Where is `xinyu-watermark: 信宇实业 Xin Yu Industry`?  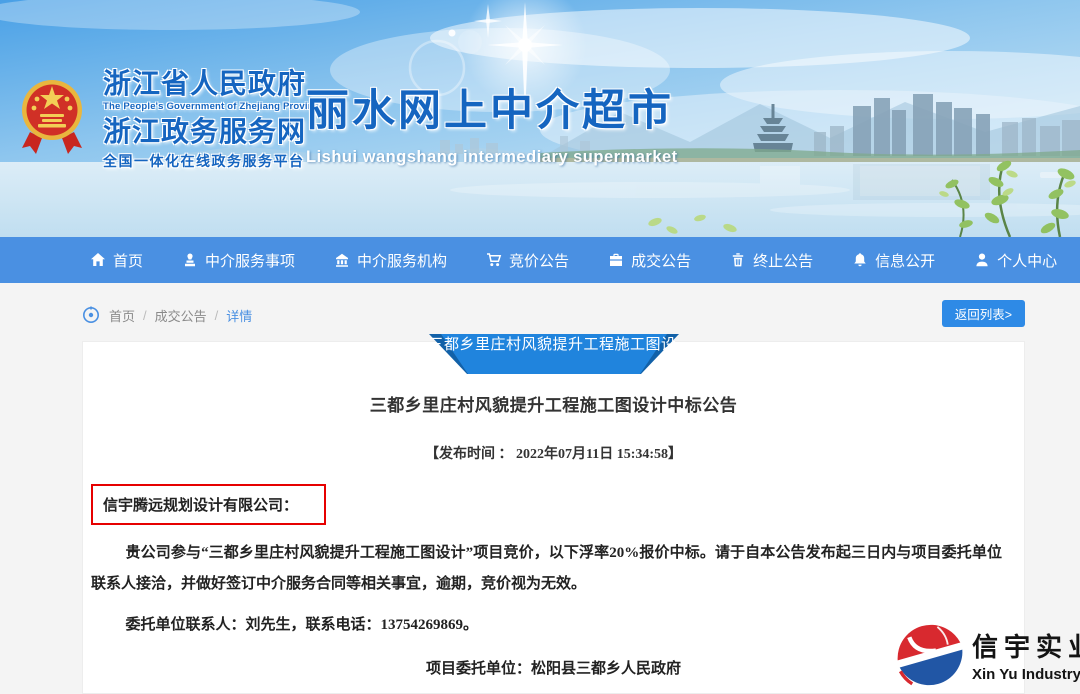
xinyu-watermark: 信宇实业 Xin Yu Industry is located at coordinates (986, 655).